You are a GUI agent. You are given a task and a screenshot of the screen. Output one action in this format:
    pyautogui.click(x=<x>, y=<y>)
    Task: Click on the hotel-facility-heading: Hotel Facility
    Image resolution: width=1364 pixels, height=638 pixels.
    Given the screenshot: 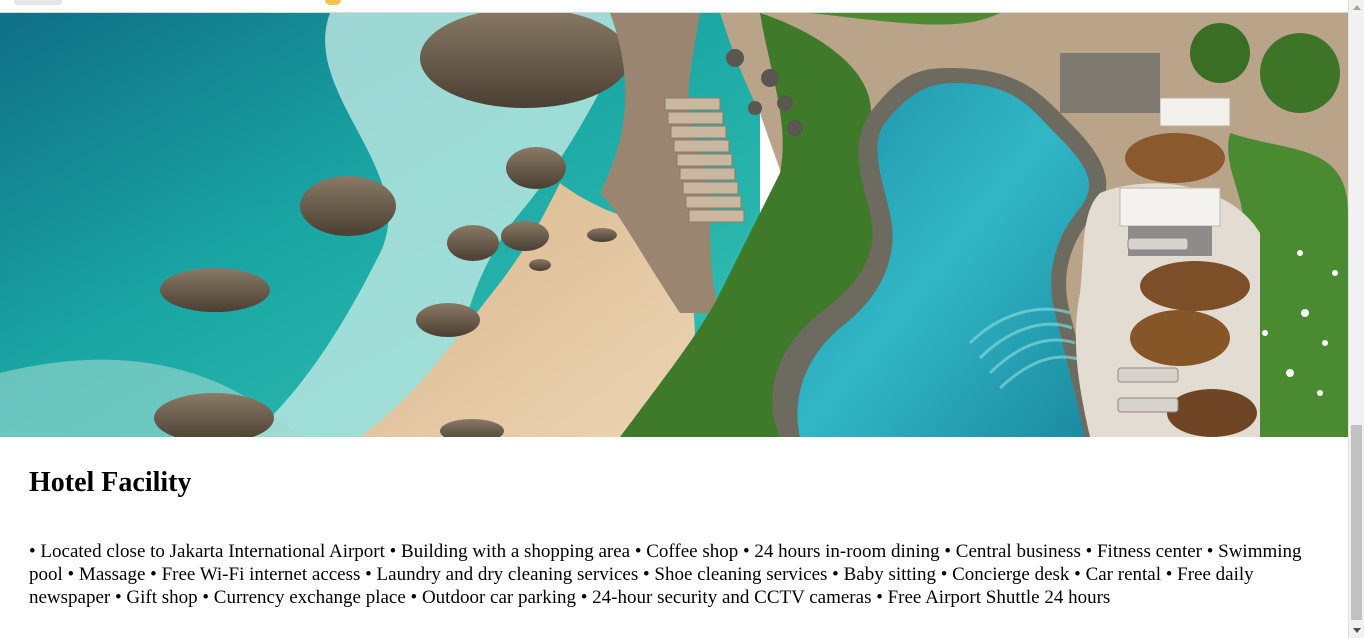 What is the action you would take?
    pyautogui.click(x=110, y=482)
    